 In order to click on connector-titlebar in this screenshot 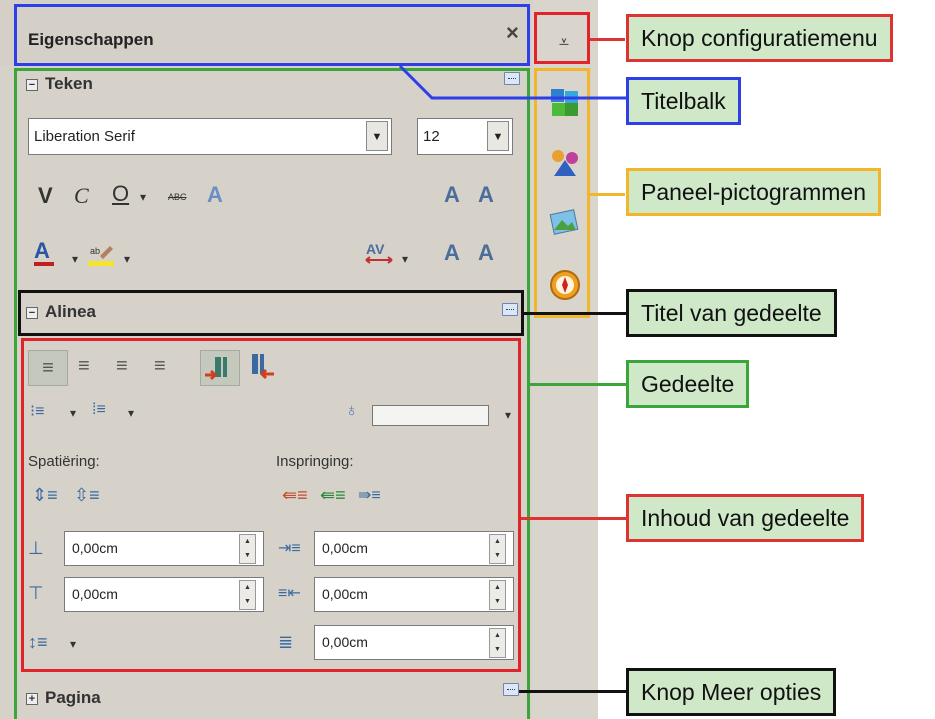, I will do `click(513, 82)`.